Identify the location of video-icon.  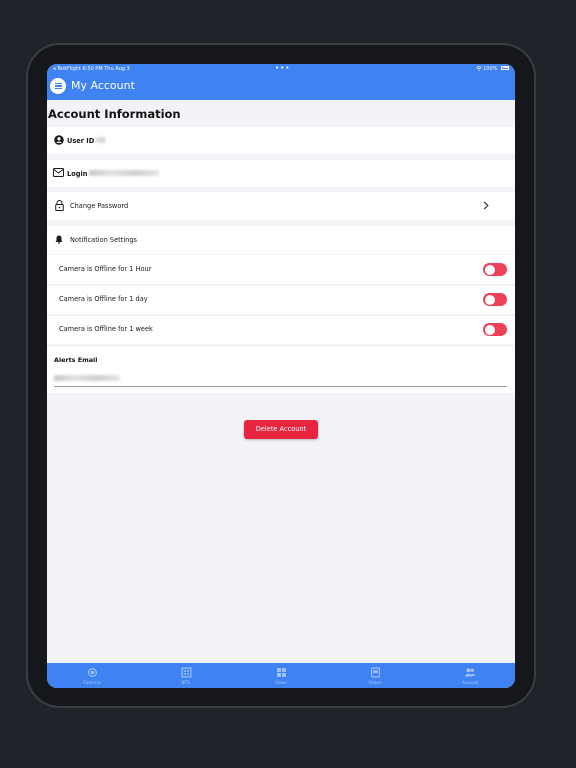
(375, 672).